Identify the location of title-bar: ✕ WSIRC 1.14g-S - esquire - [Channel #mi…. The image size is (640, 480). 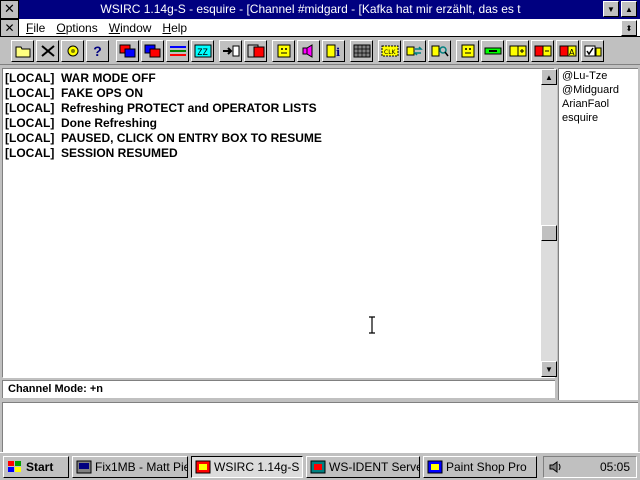
(320, 9).